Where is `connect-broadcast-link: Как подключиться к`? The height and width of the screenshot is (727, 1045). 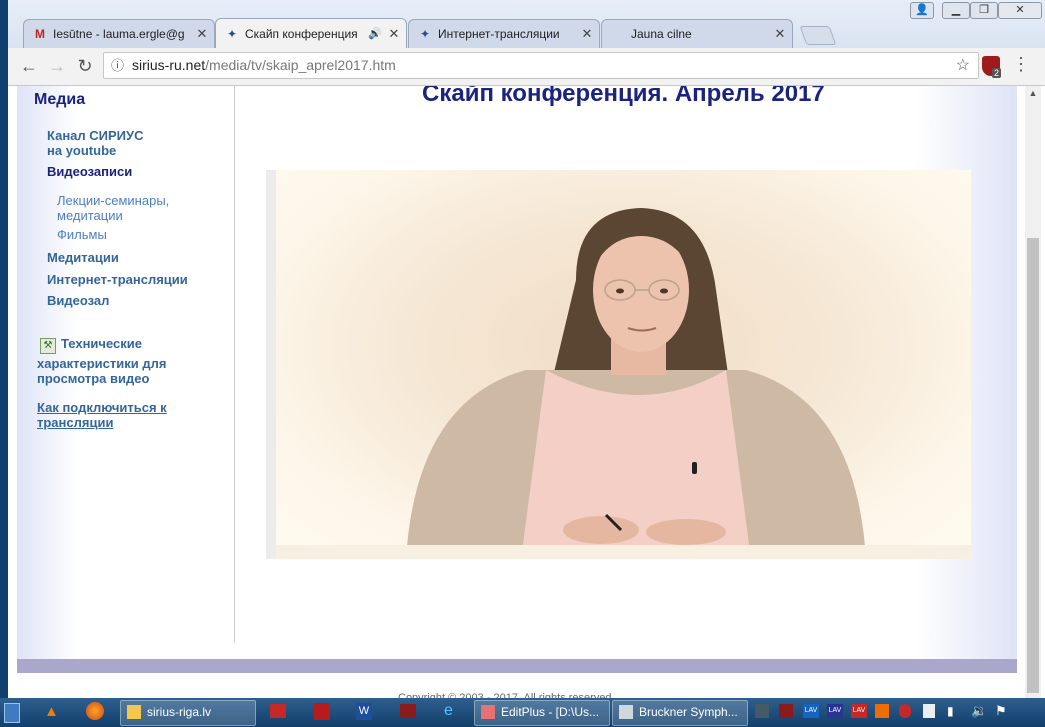
connect-broadcast-link: Как подключиться к is located at coordinates (102, 407).